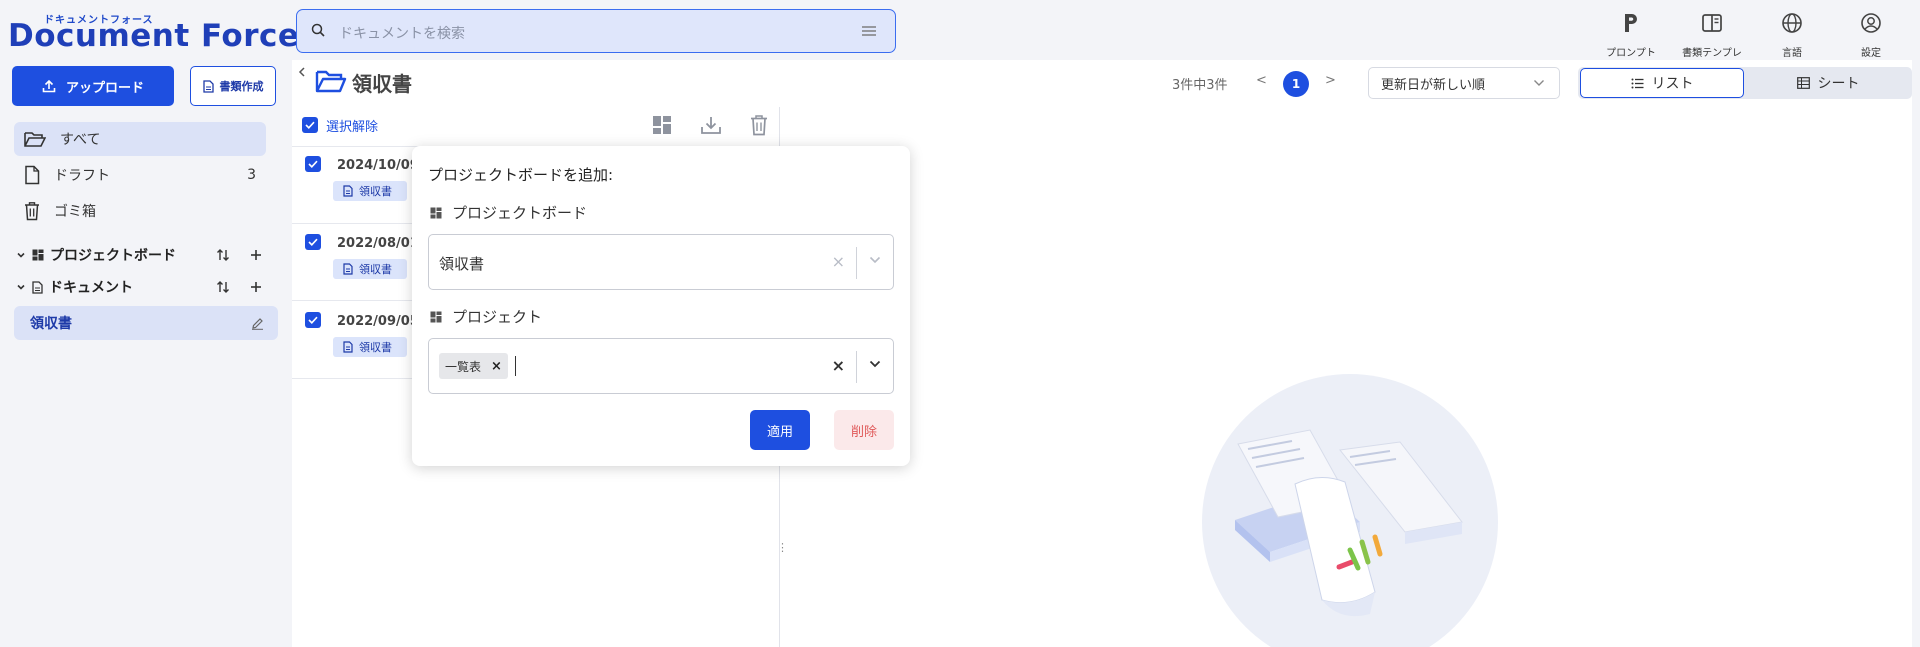 The width and height of the screenshot is (1920, 647). What do you see at coordinates (153, 36) in the screenshot?
I see `app-logo: Document Force` at bounding box center [153, 36].